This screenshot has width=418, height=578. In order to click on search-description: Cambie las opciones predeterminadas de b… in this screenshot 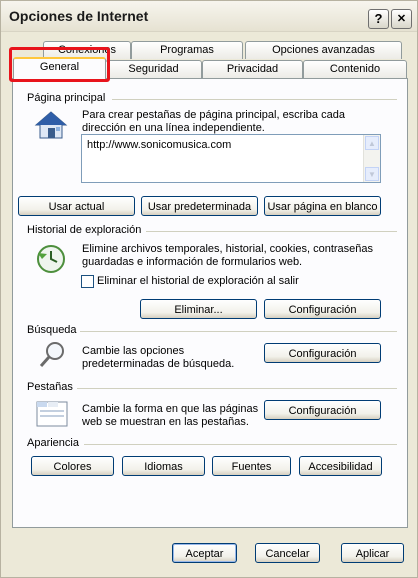, I will do `click(158, 357)`.